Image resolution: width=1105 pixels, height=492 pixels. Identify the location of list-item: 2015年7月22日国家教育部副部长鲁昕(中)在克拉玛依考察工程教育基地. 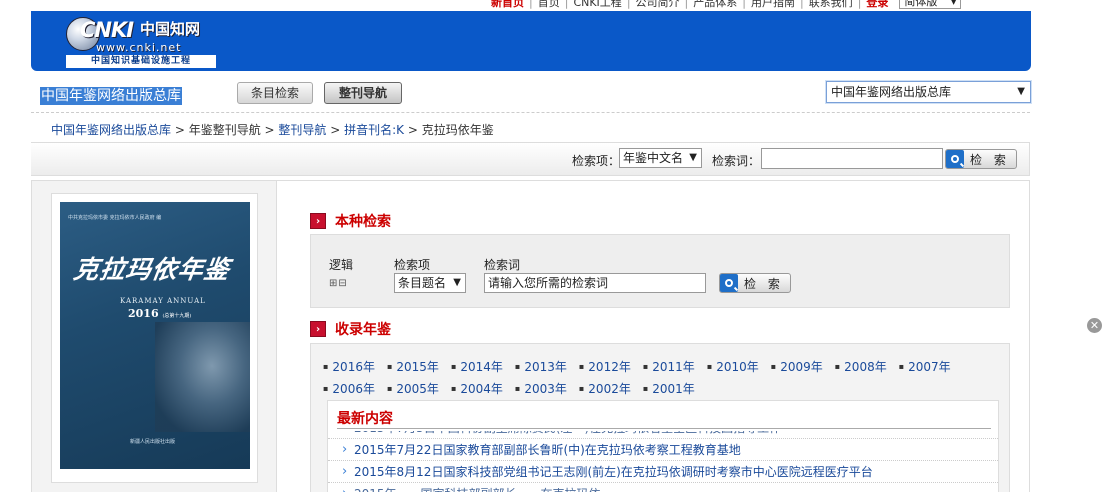
(663, 450).